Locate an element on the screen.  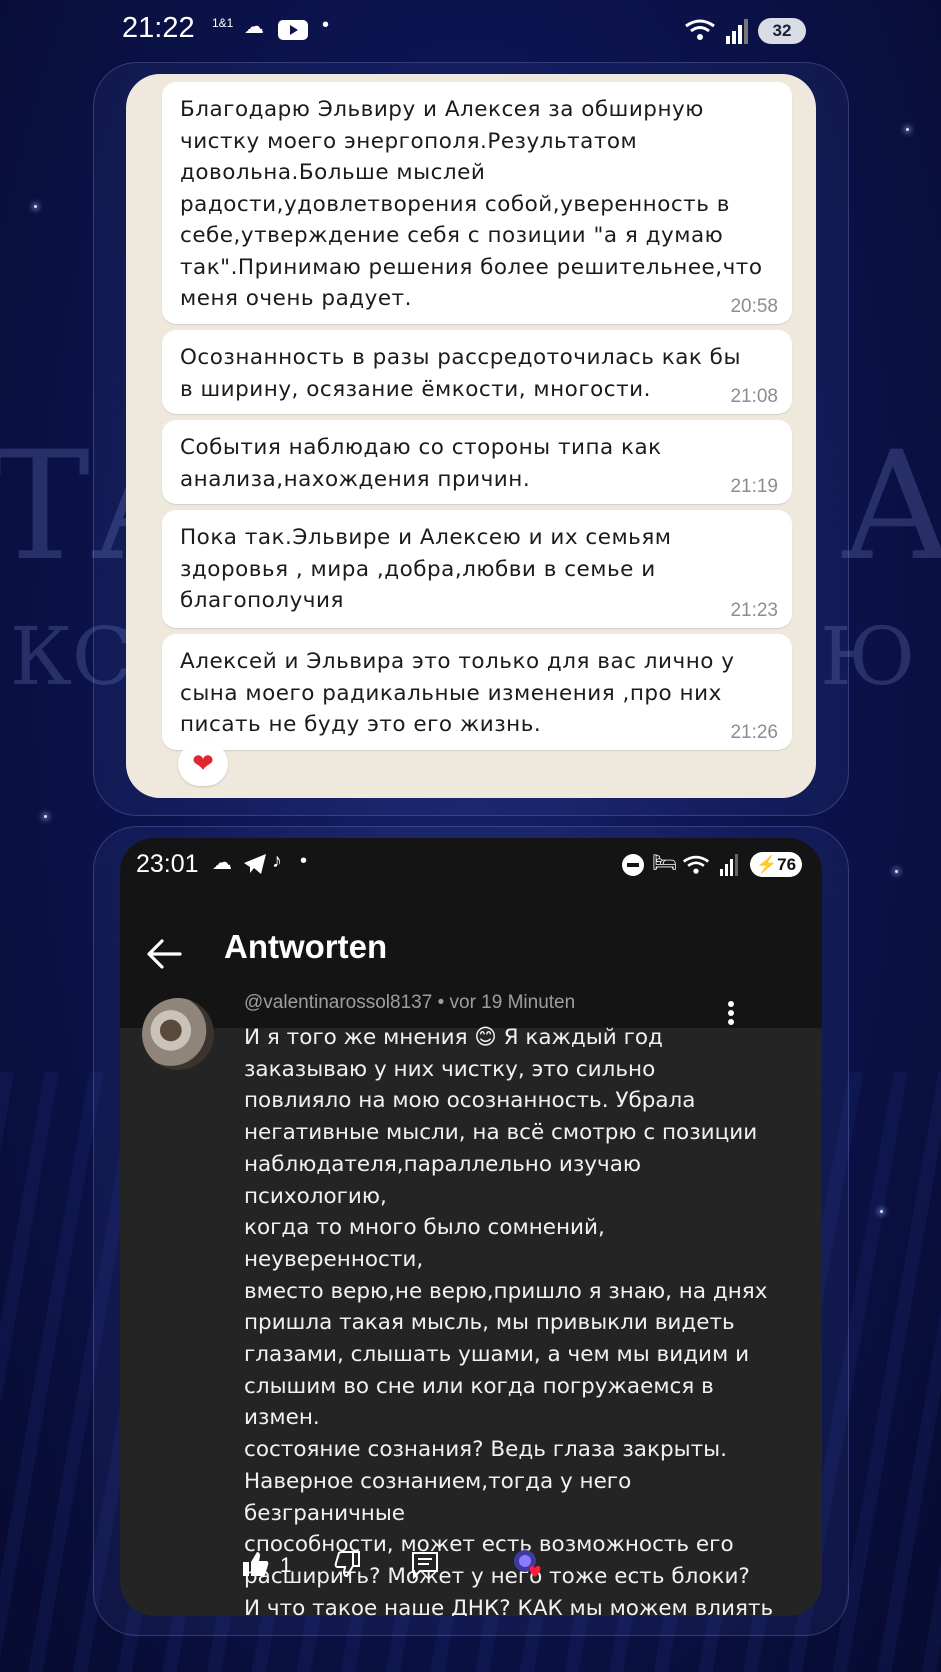
heart-reaction-icon: ❤ is located at coordinates (203, 764).